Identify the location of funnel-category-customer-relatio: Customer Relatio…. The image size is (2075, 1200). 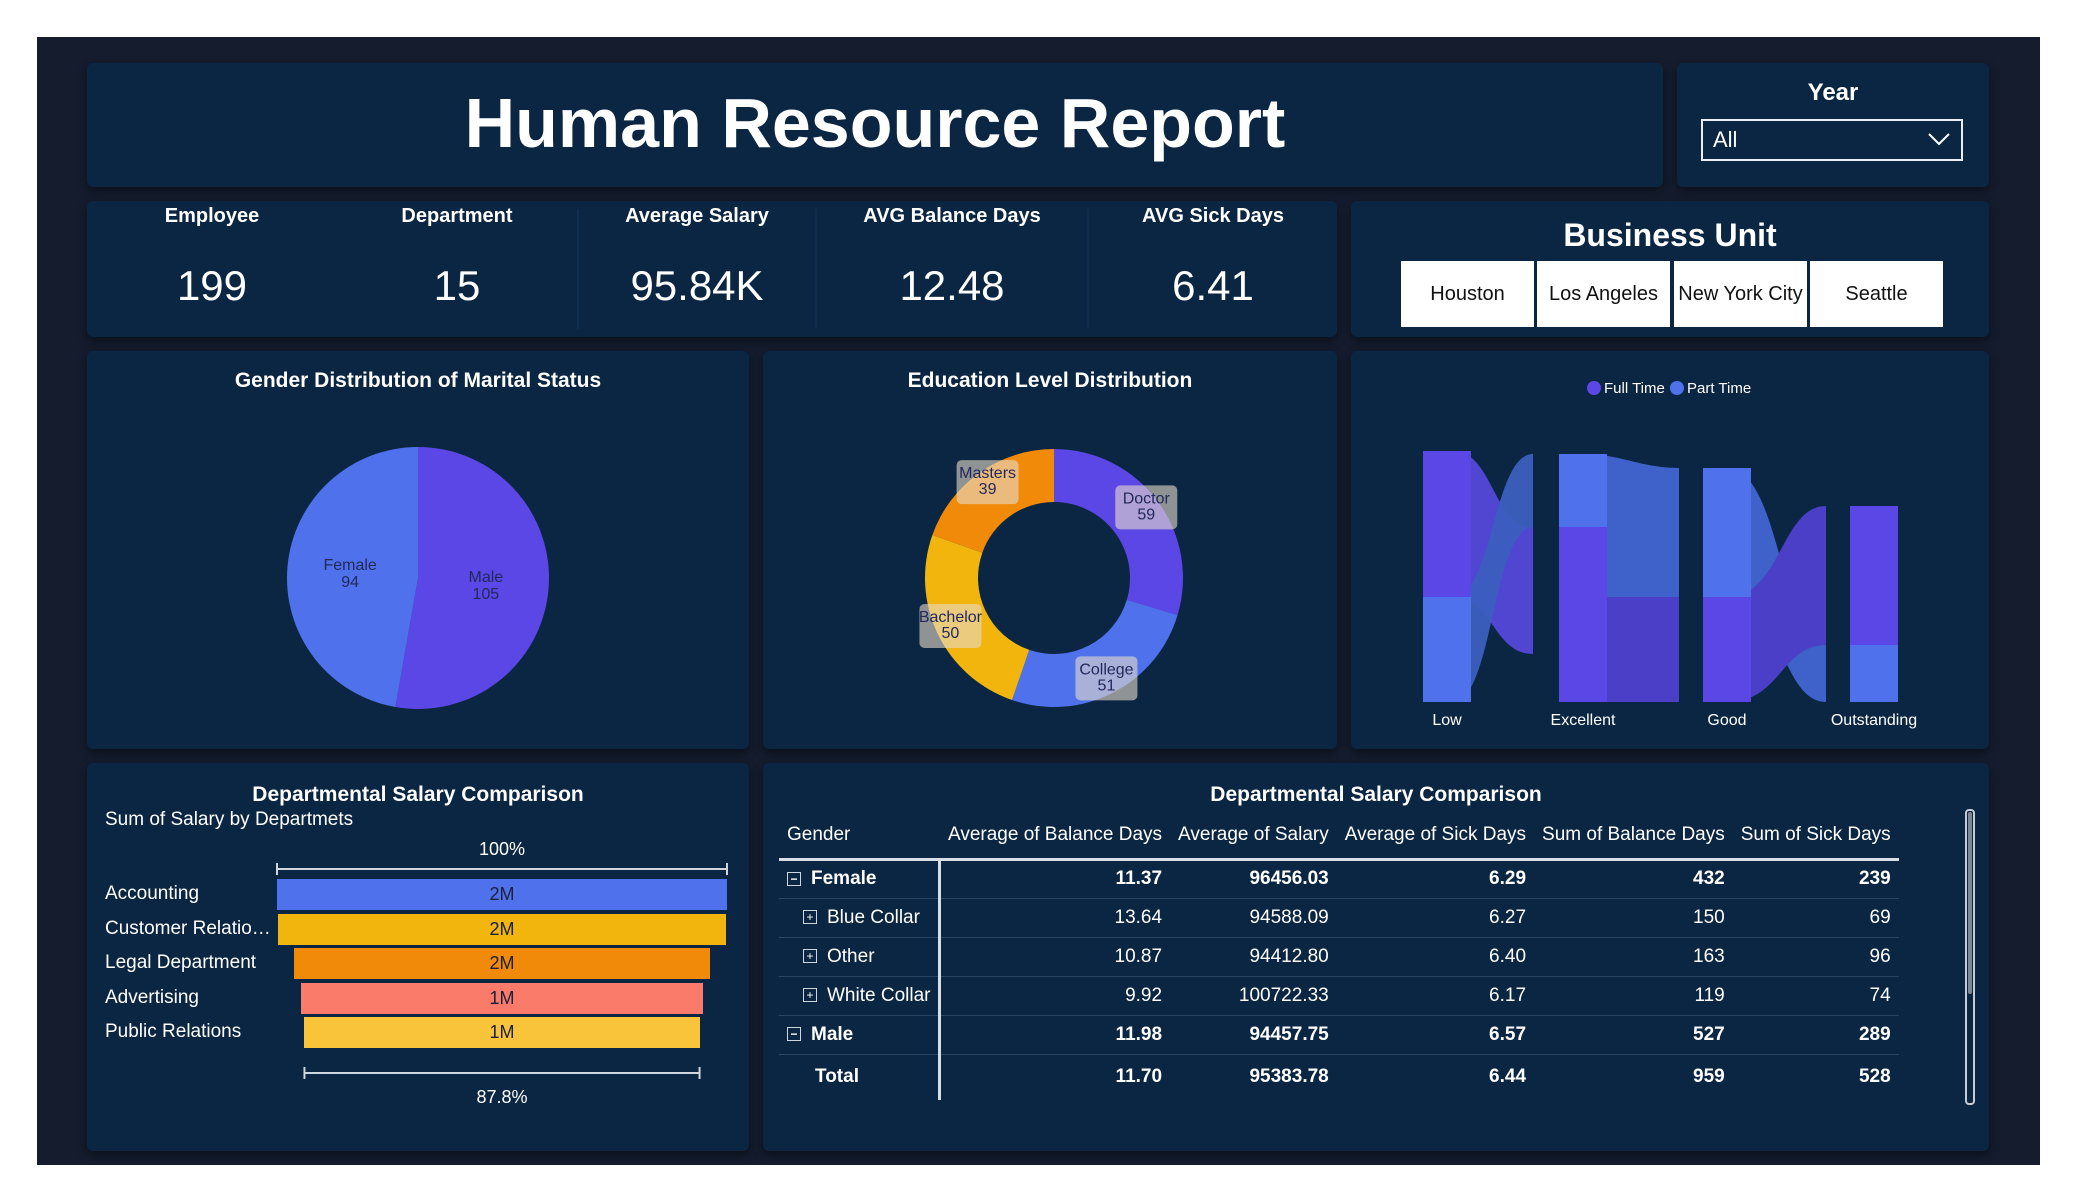
(188, 928).